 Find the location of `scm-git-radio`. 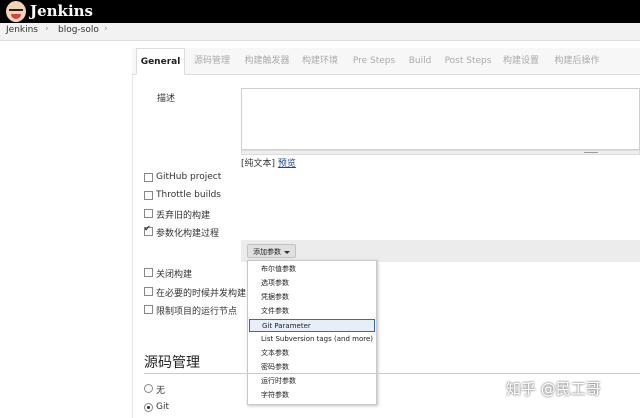

scm-git-radio is located at coordinates (148, 407).